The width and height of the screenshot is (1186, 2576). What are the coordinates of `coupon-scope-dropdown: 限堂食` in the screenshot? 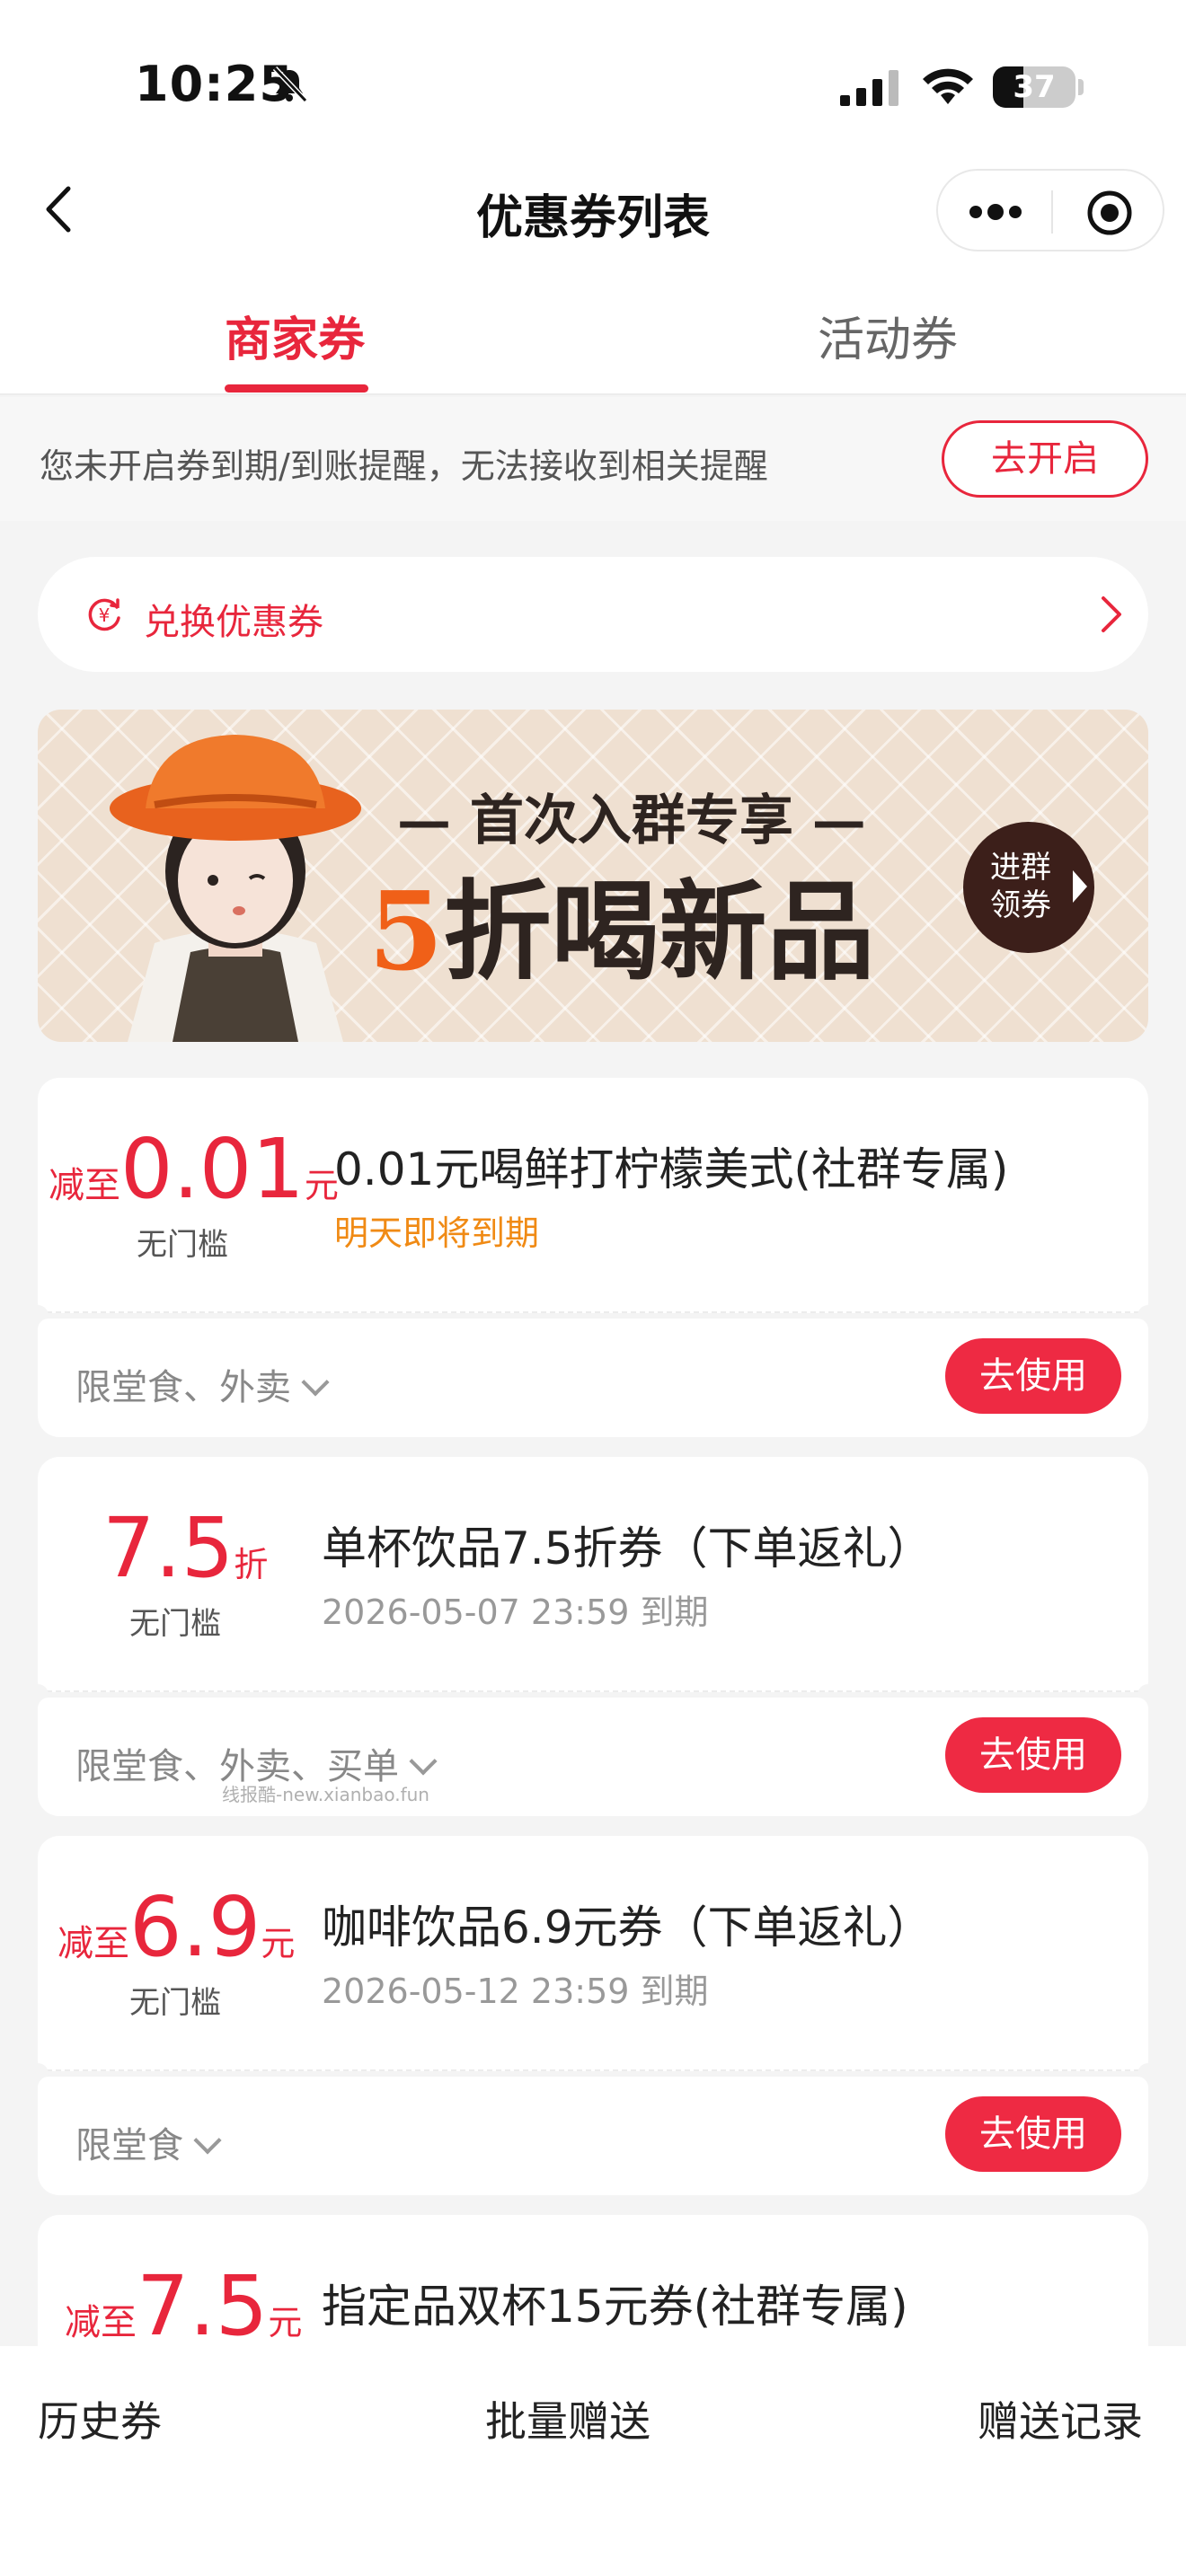 It's located at (148, 2142).